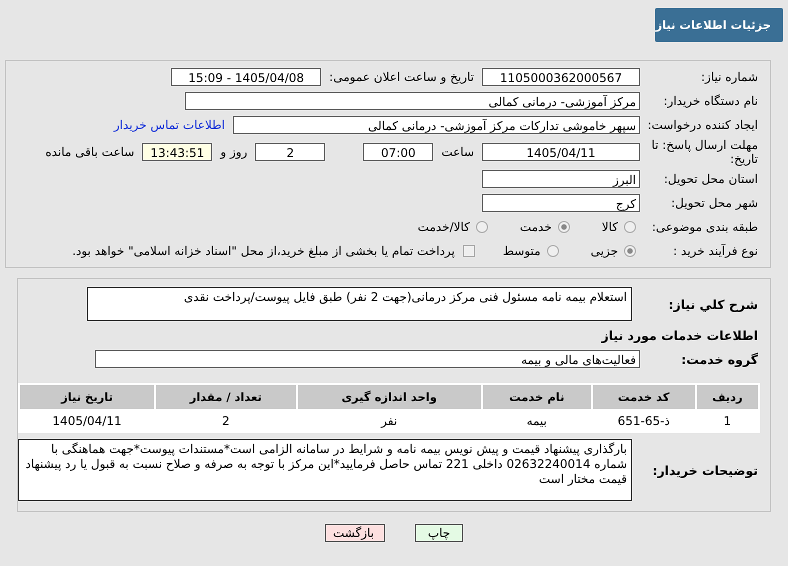 This screenshot has width=788, height=566. What do you see at coordinates (398, 152) in the screenshot?
I see `deadline-time-field: 07:00` at bounding box center [398, 152].